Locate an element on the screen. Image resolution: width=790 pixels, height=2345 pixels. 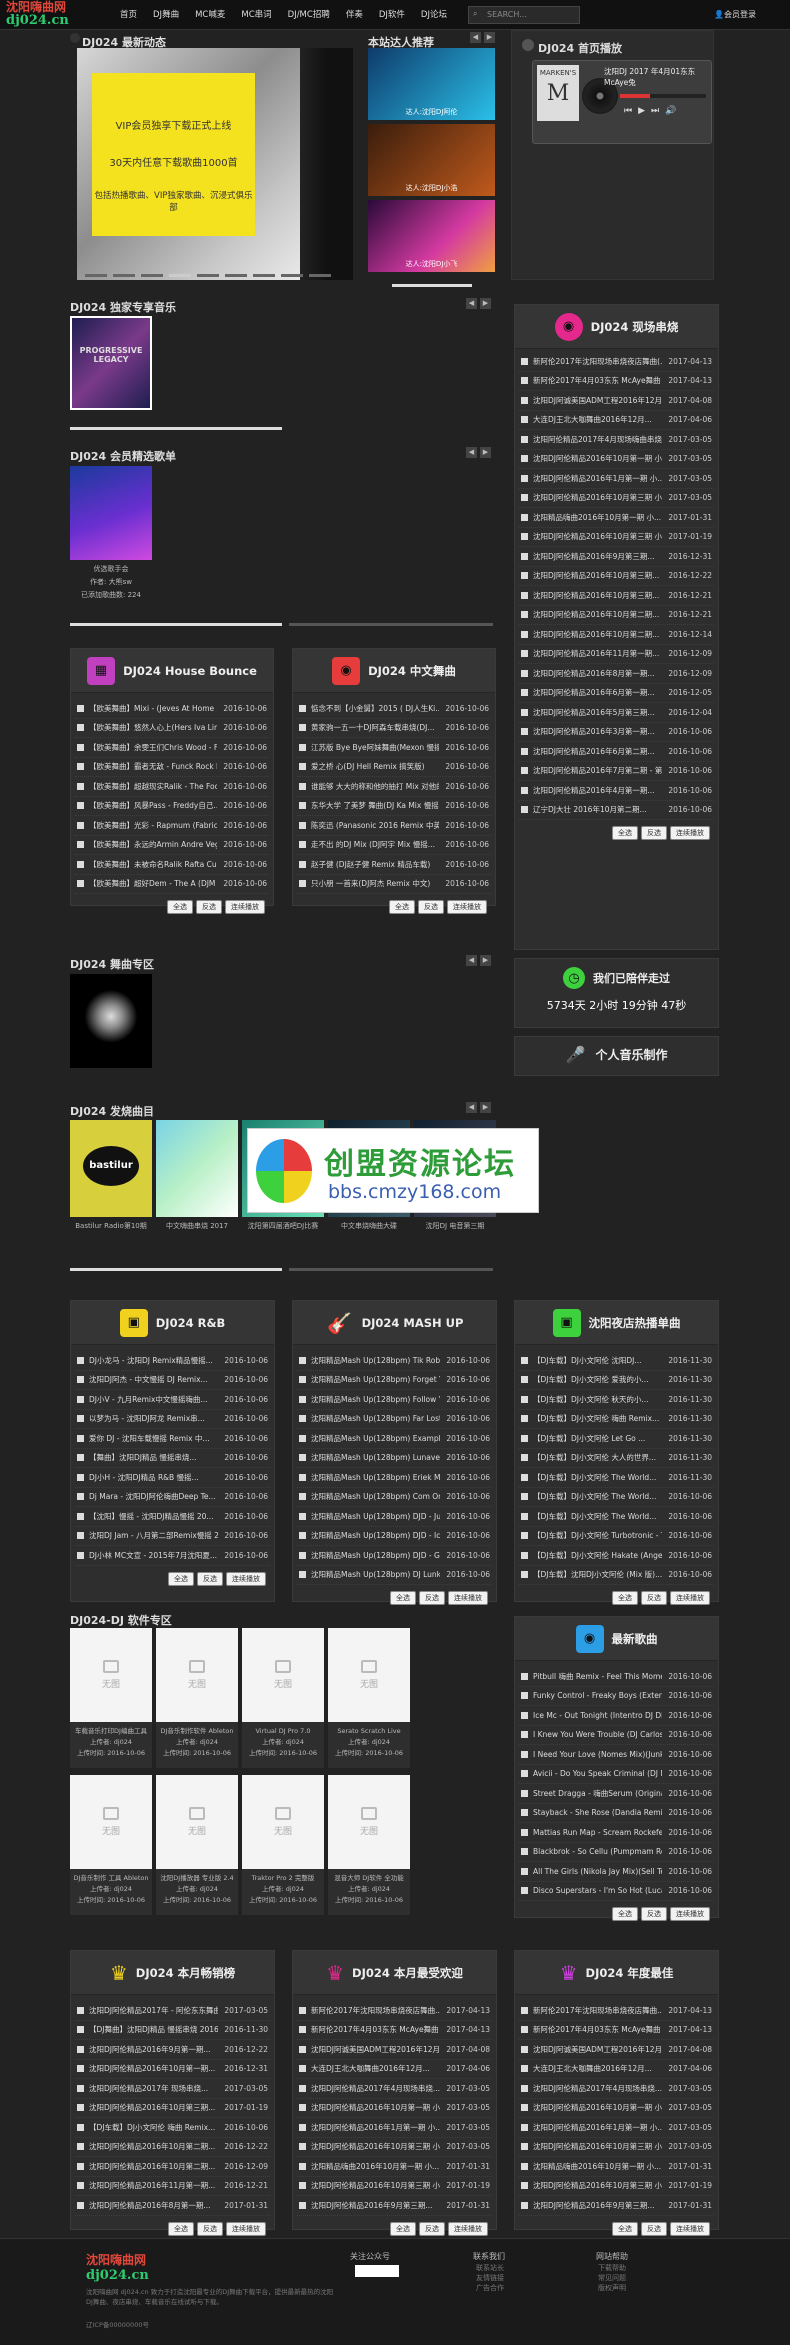
list-item: 【DJ车载】DJ小文阿伦 Let Go ... 2016-11-30 is located at coordinates (616, 1439).